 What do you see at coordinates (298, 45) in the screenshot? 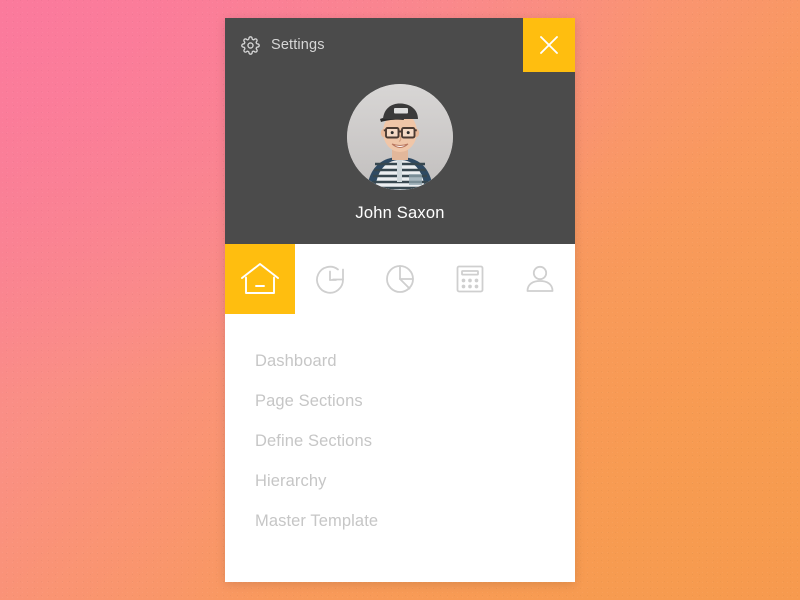
I see `card-title: Settings` at bounding box center [298, 45].